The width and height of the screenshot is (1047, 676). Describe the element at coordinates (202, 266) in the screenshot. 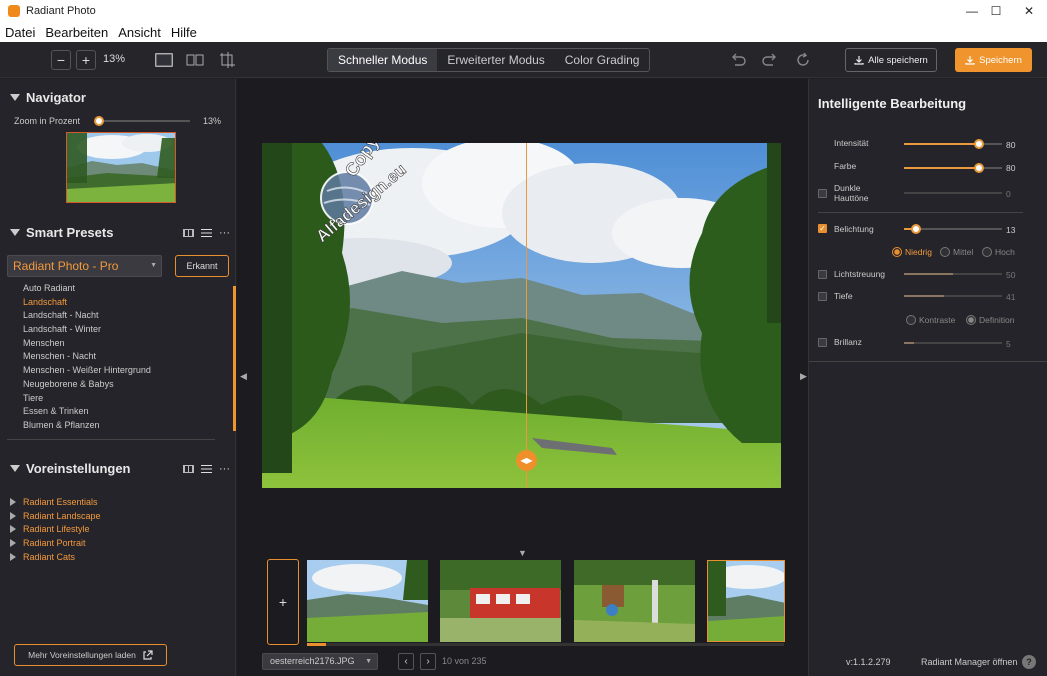

I see `detected-button: Erkannt` at that location.